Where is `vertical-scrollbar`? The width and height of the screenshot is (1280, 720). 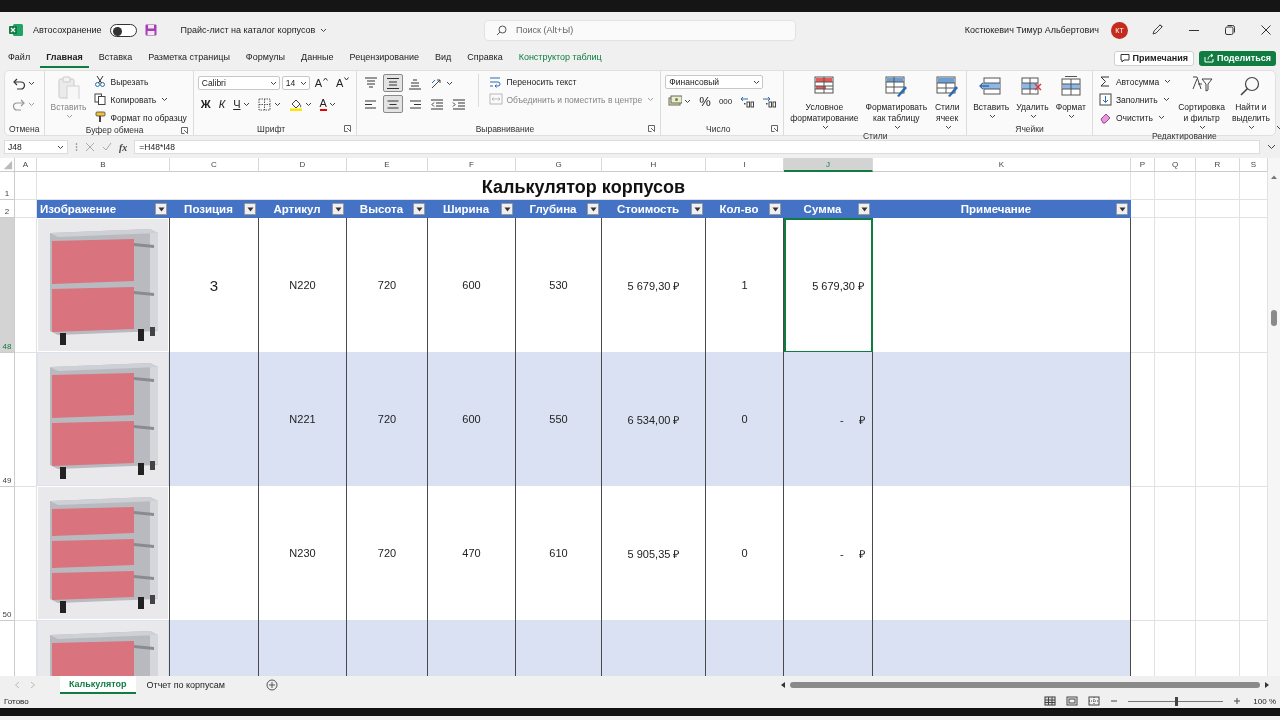
vertical-scrollbar is located at coordinates (1274, 417).